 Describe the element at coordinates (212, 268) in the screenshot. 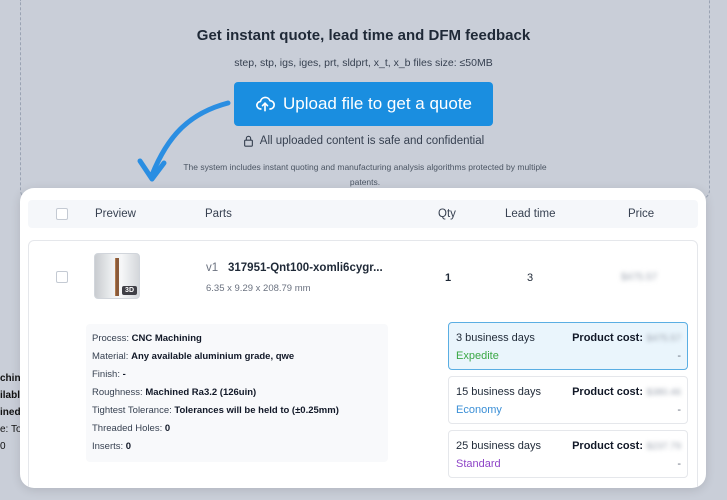

I see `part-version: v1` at that location.